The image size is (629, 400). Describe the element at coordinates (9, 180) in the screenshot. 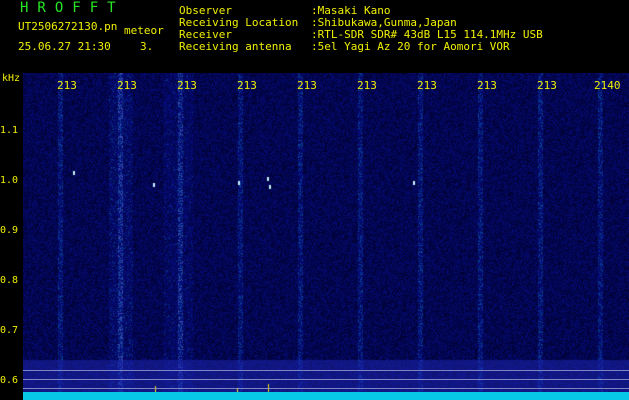

I see `y-tick-label: 1.0` at that location.